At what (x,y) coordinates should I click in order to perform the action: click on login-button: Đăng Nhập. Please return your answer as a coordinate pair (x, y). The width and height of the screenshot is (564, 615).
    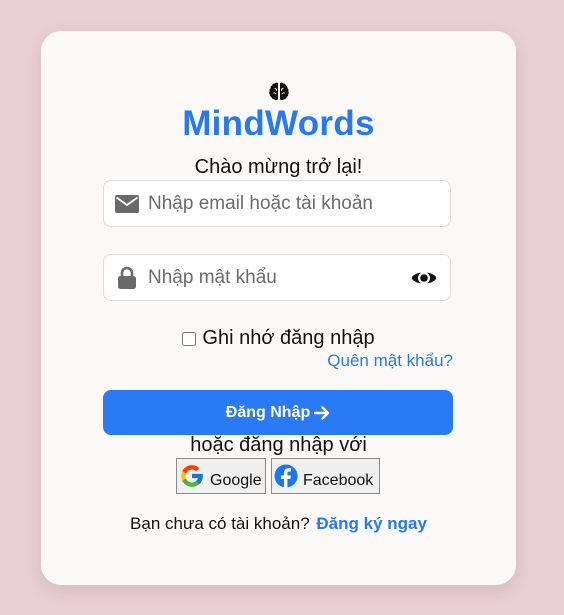
    Looking at the image, I should click on (278, 412).